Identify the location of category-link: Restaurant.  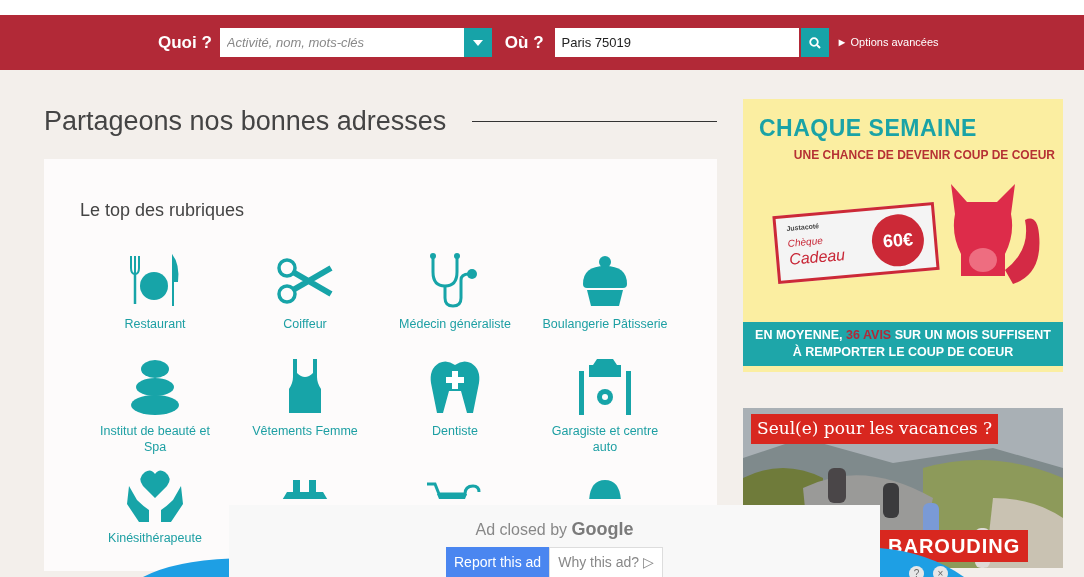
(155, 324).